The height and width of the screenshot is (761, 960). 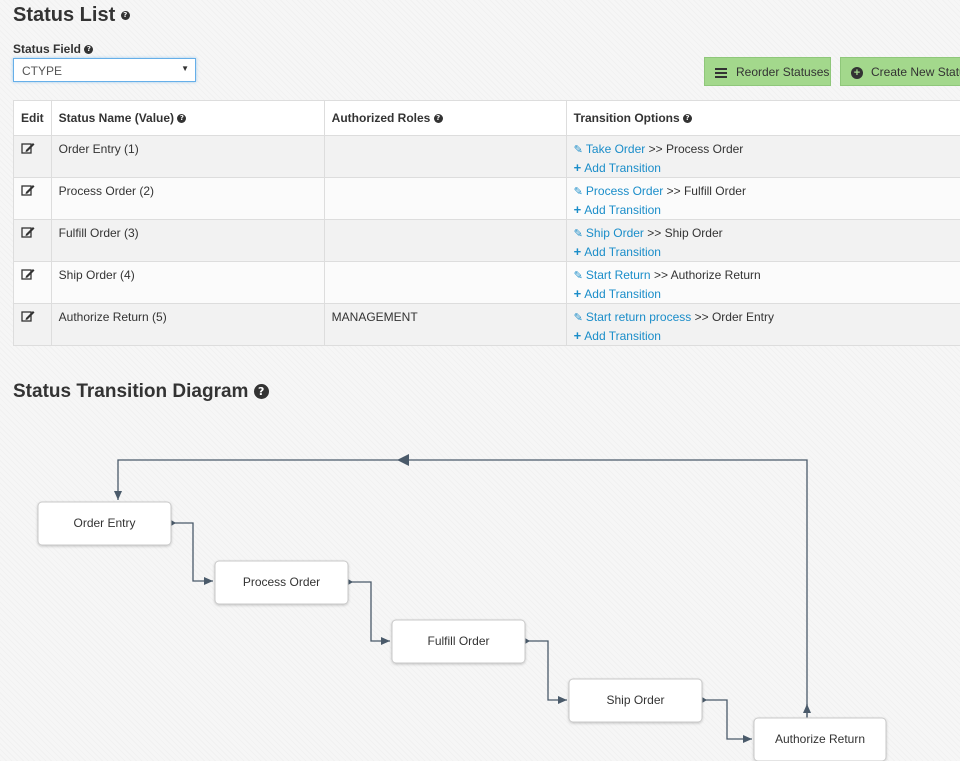 I want to click on create-new-status-button: + Create New Status, so click(x=900, y=71).